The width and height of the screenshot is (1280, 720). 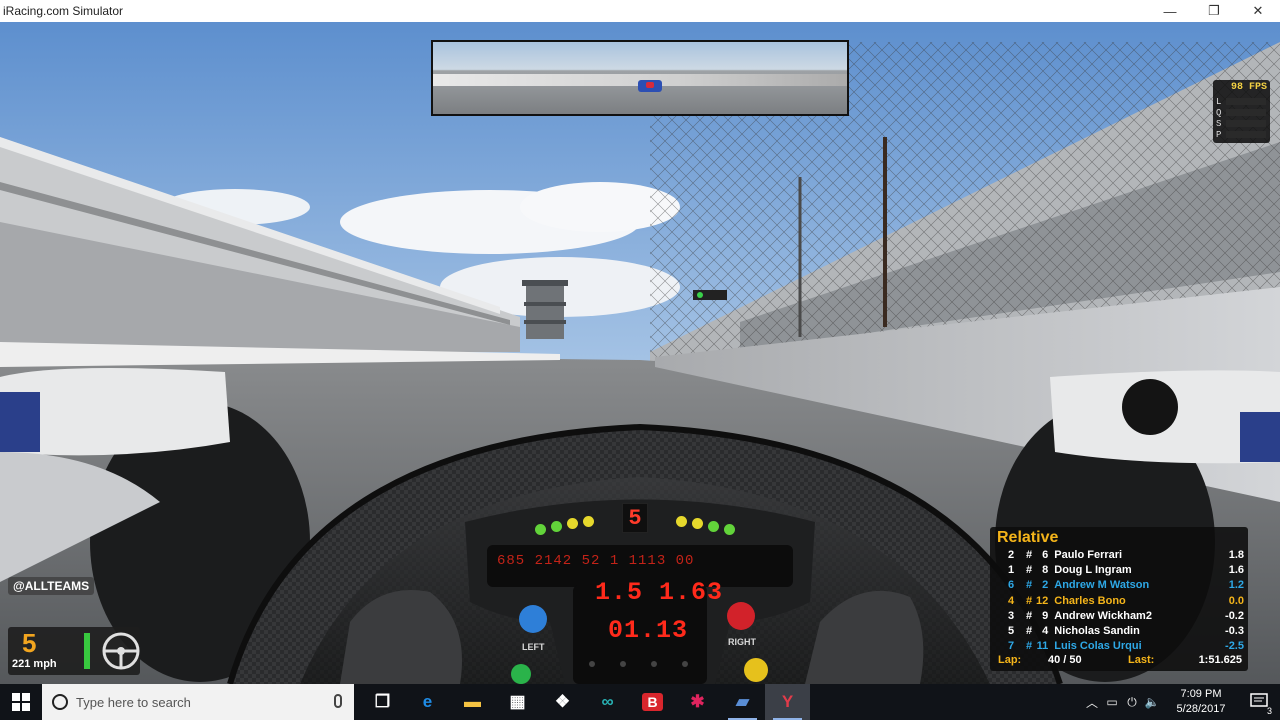 I want to click on lap-label: Lap:, so click(x=1010, y=660).